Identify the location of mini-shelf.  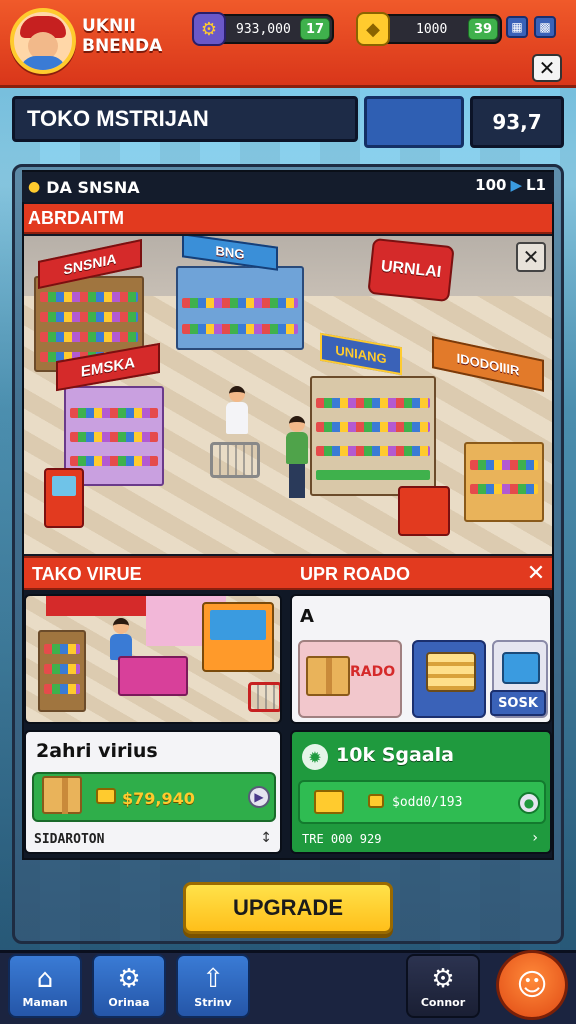
(62, 671).